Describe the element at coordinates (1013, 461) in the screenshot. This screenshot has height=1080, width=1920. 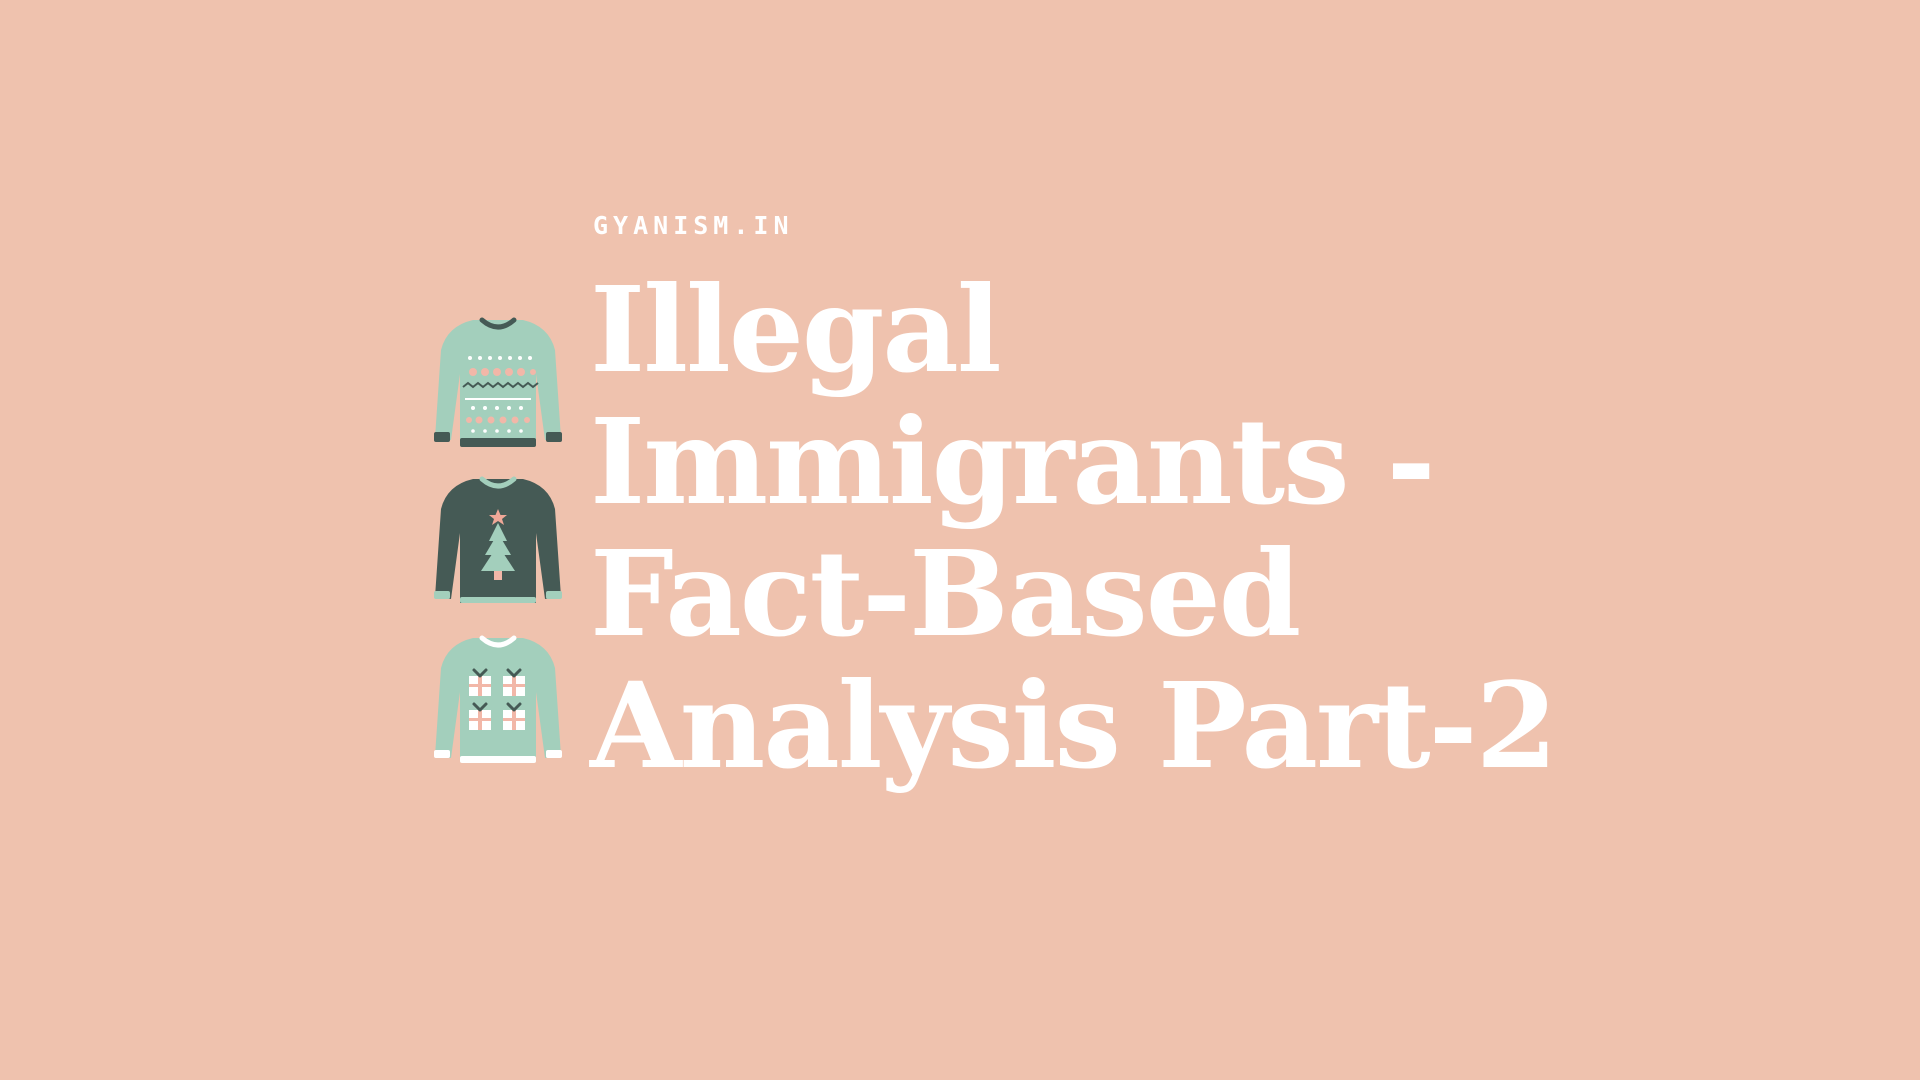
I see `title-line-2: Immigrants -` at that location.